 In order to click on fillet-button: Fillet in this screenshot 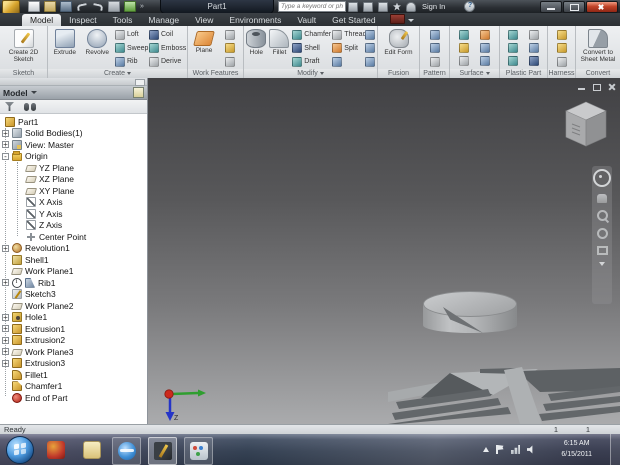, I will do `click(280, 48)`.